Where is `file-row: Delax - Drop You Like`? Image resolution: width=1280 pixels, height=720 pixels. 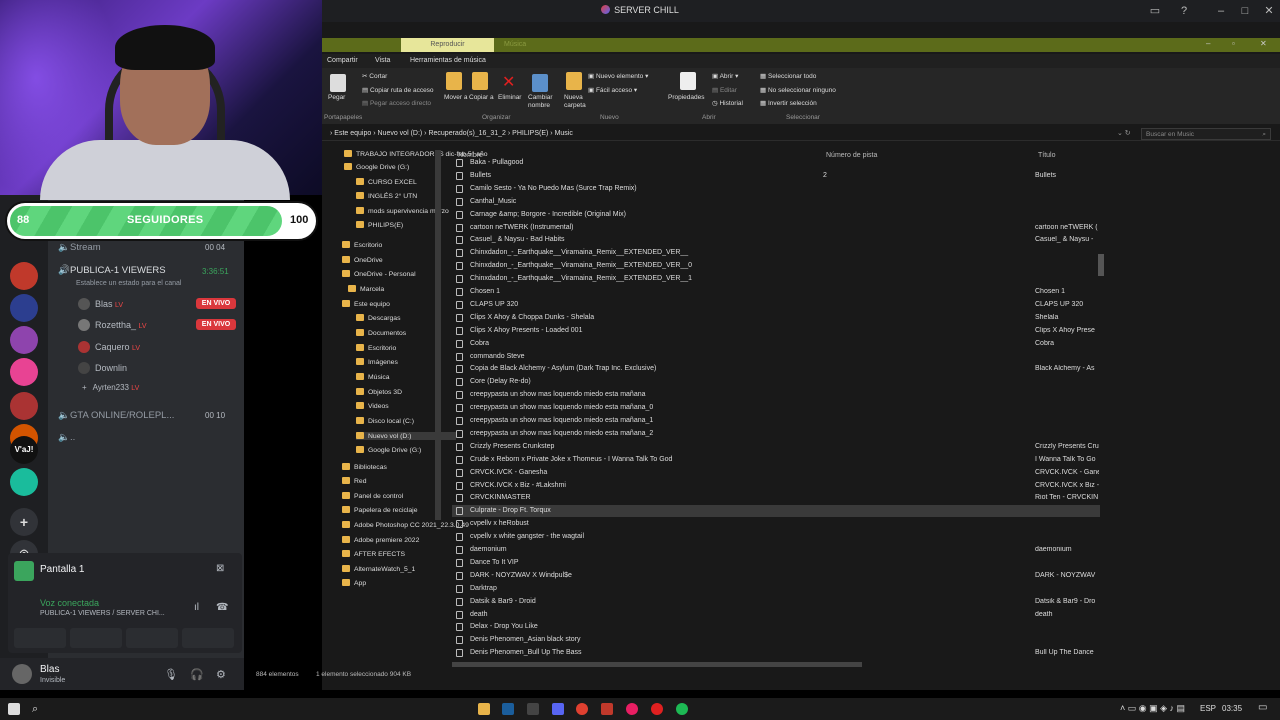 file-row: Delax - Drop You Like is located at coordinates (776, 627).